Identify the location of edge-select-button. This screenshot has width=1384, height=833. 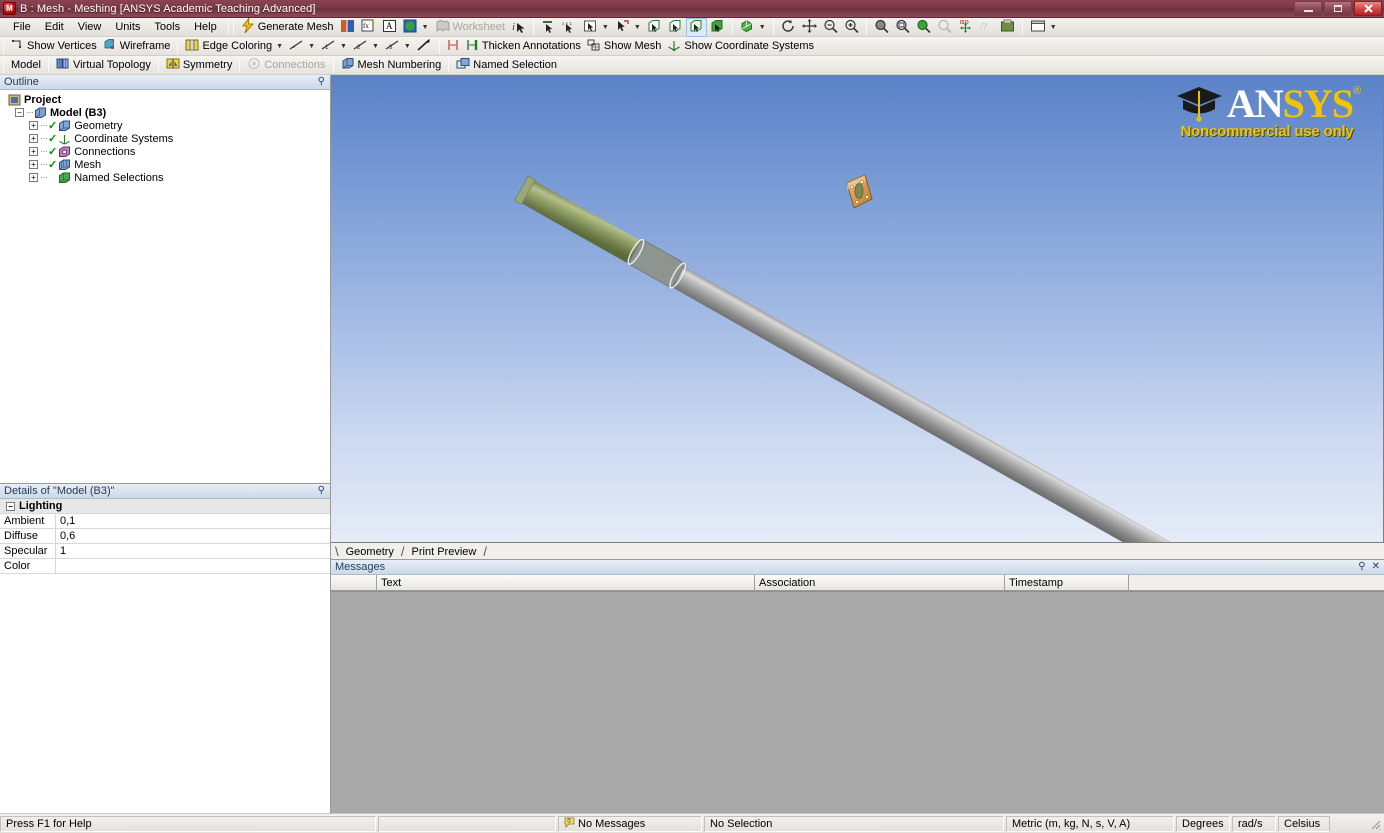
(675, 27).